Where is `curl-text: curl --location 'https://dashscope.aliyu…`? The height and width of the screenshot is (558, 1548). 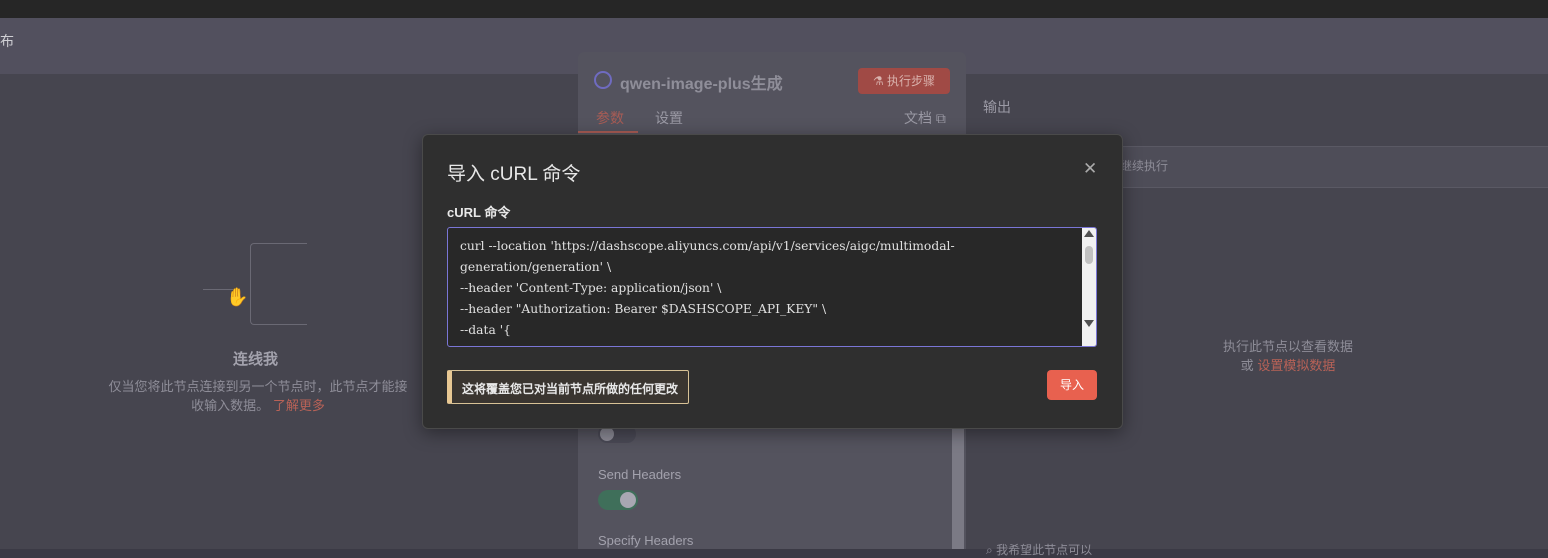 curl-text: curl --location 'https://dashscope.aliyu… is located at coordinates (772, 287).